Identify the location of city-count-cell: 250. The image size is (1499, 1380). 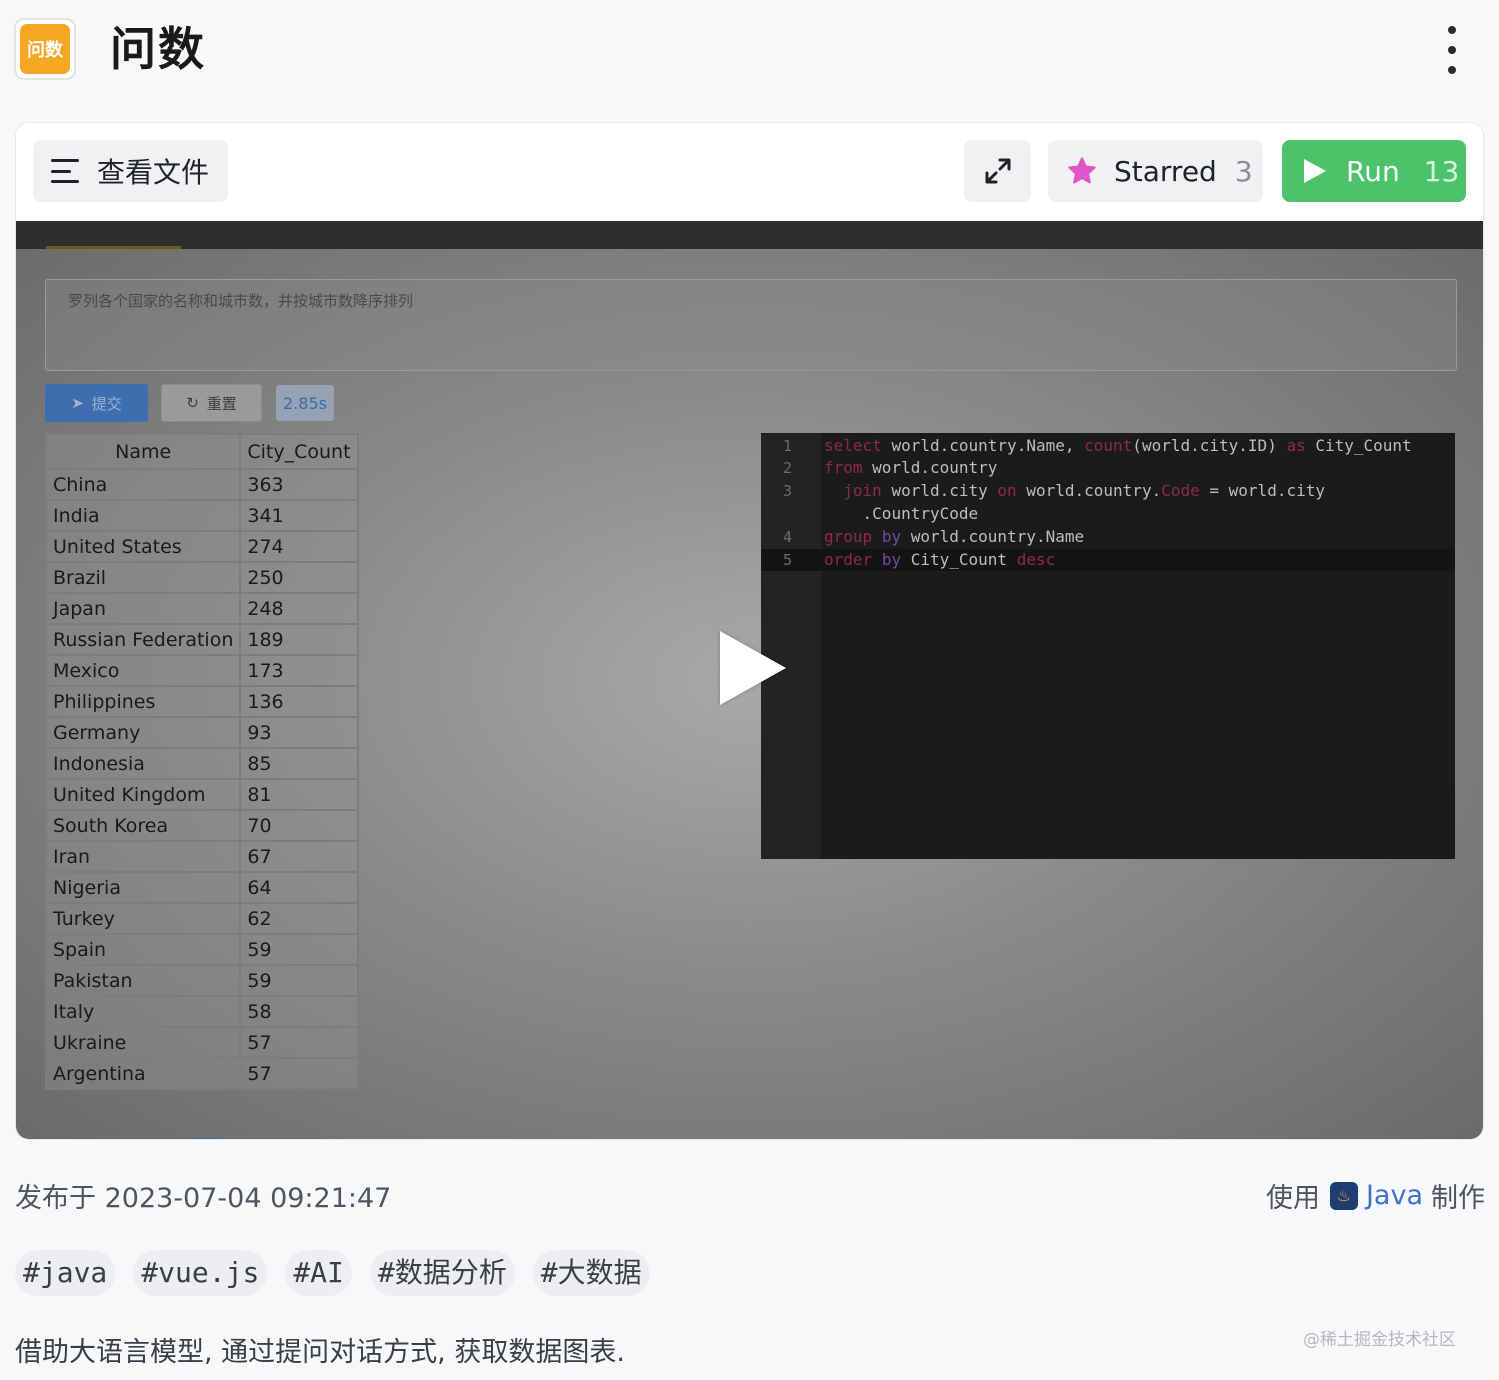
(299, 577).